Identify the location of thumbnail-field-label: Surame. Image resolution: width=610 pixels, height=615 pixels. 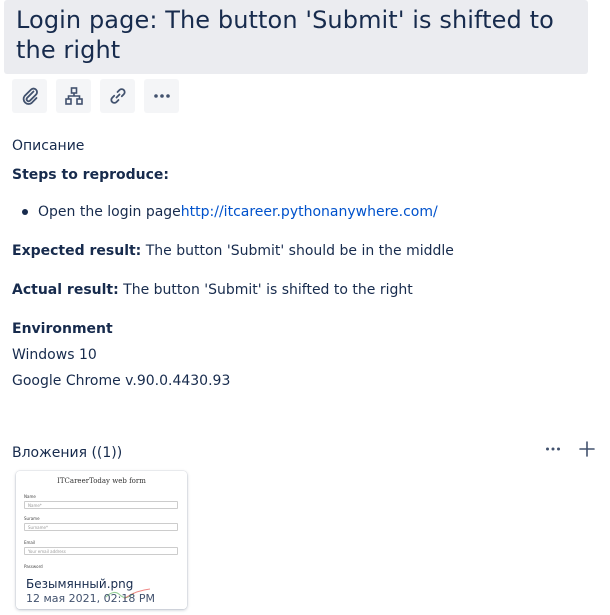
(32, 518).